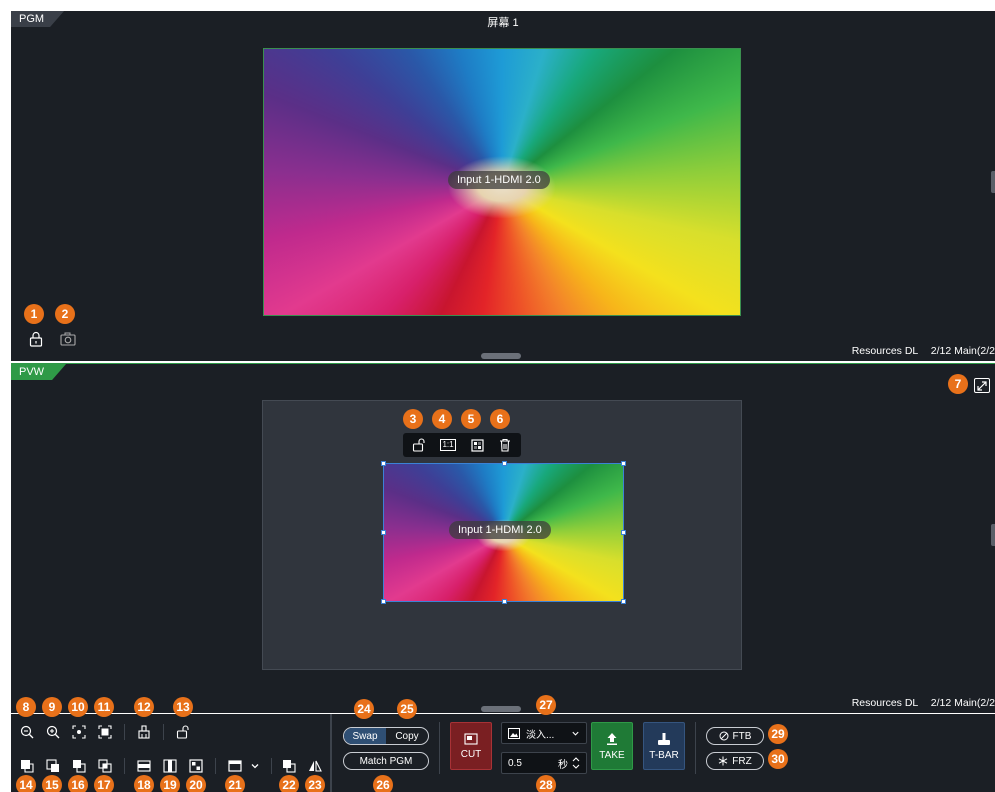 The image size is (995, 792). What do you see at coordinates (38, 372) in the screenshot?
I see `pvw-tag: PVW` at bounding box center [38, 372].